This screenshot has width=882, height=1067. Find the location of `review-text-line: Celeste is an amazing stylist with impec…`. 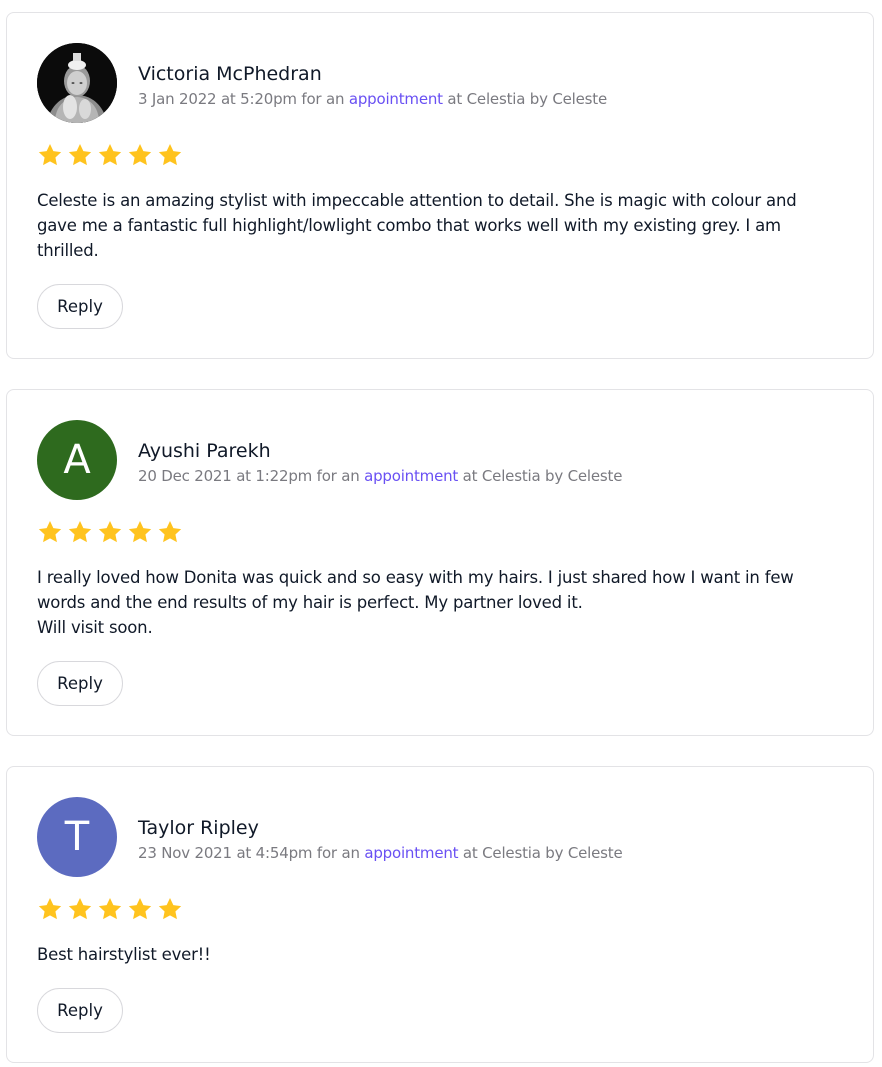

review-text-line: Celeste is an amazing stylist with impec… is located at coordinates (417, 200).